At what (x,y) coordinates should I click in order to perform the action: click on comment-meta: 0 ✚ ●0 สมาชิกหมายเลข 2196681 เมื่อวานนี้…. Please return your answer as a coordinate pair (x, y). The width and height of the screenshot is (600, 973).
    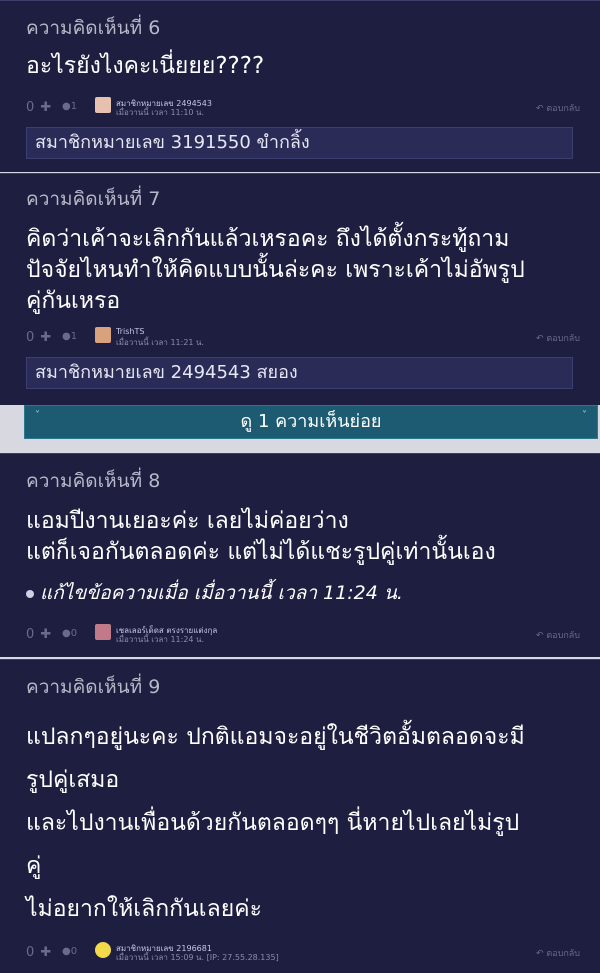
    Looking at the image, I should click on (303, 953).